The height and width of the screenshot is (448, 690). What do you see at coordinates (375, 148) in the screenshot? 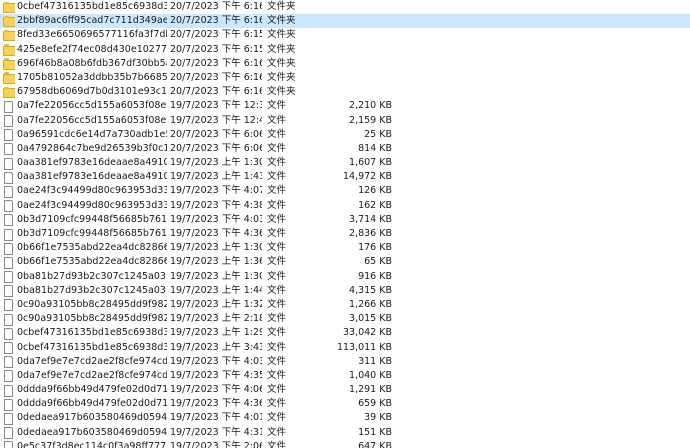
I see `file-size: 814 KB` at bounding box center [375, 148].